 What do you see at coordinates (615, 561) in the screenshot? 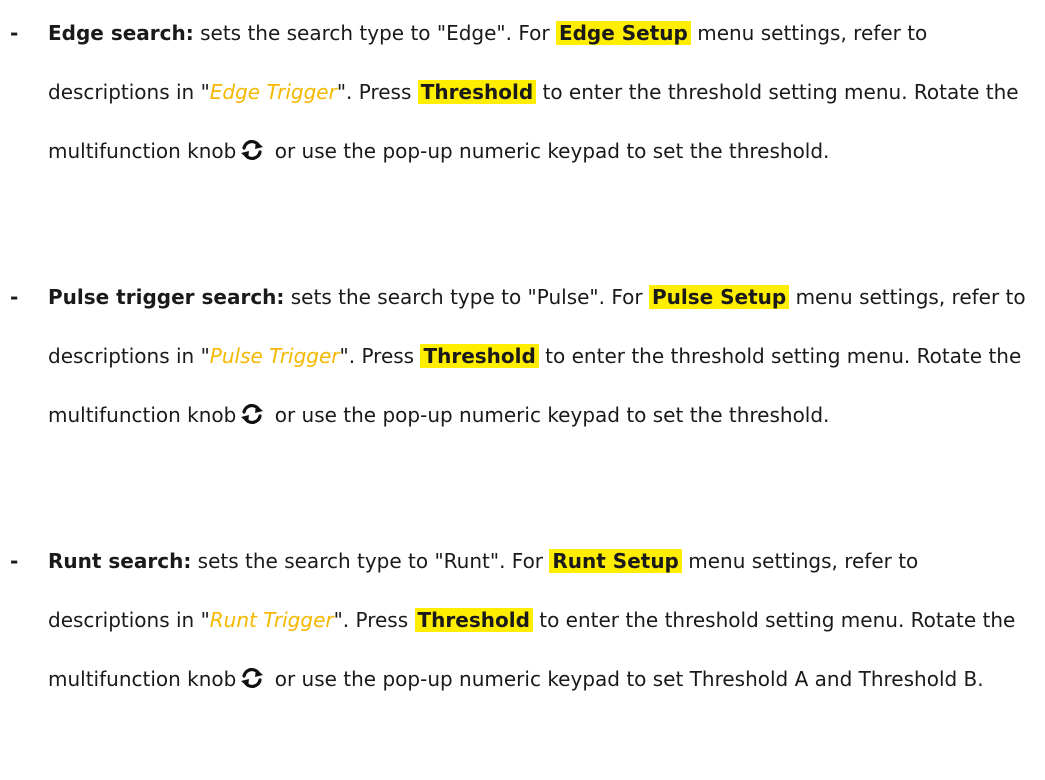
I see `softkey-runt-setup: Runt Setup` at bounding box center [615, 561].